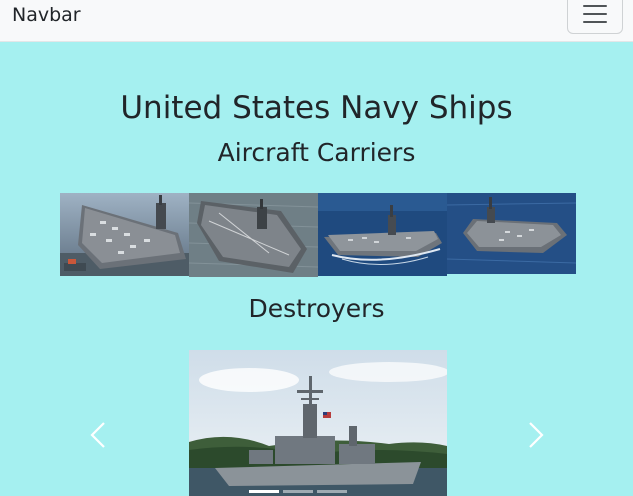 The height and width of the screenshot is (496, 633). I want to click on navbar: Navbar, so click(316, 21).